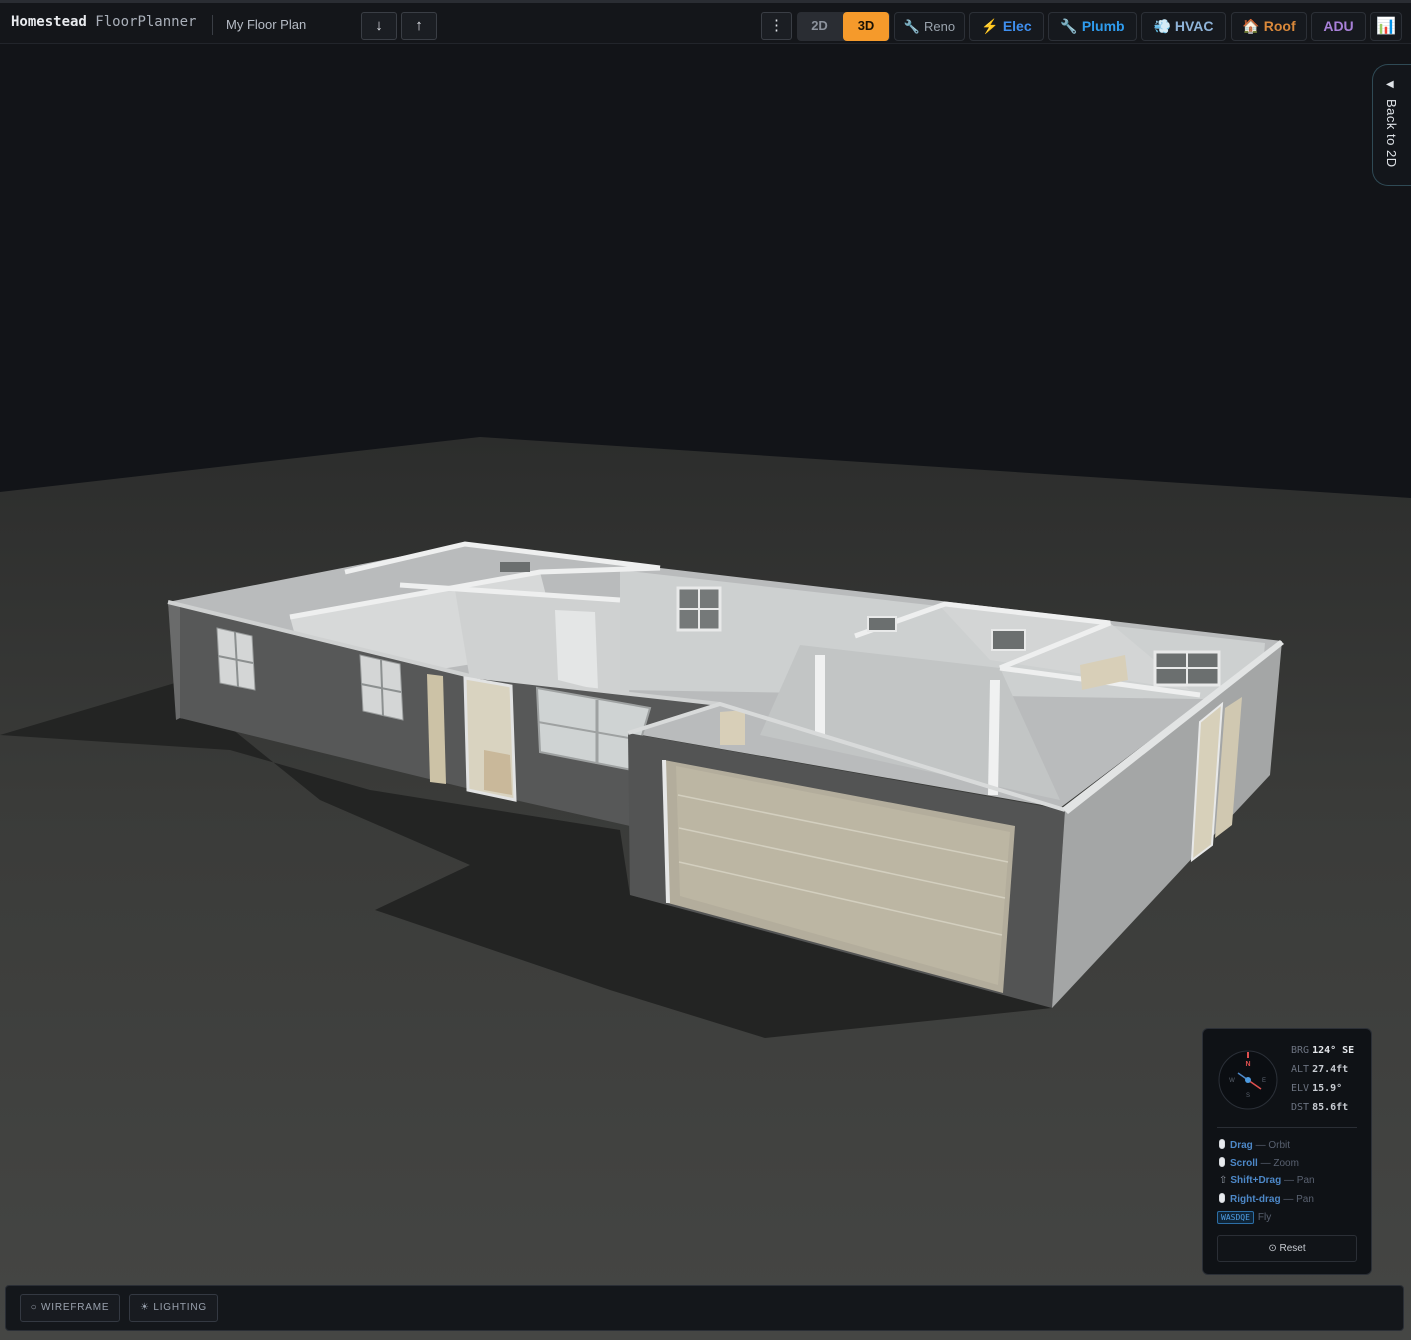 Image resolution: width=1411 pixels, height=1340 pixels. I want to click on altitude-value: 27.4ft, so click(1330, 1069).